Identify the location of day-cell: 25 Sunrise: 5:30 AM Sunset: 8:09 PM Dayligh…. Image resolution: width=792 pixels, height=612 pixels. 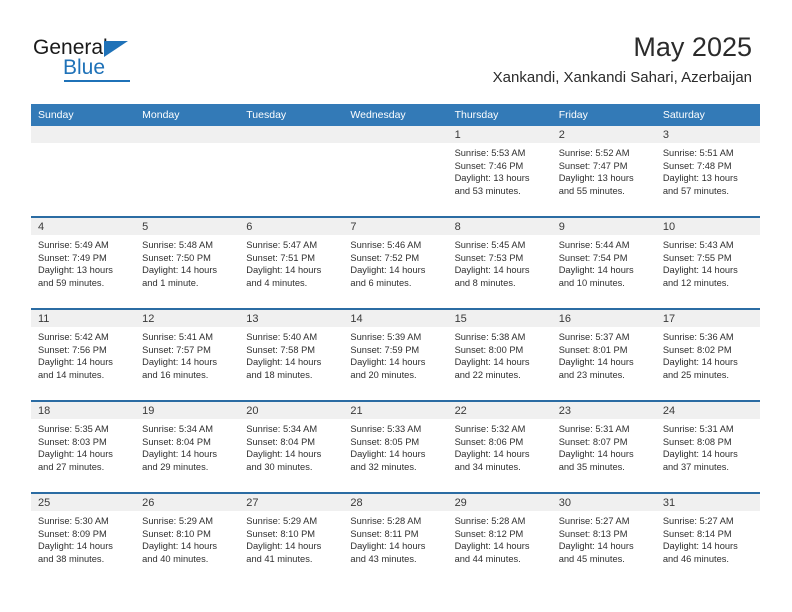
(83, 538).